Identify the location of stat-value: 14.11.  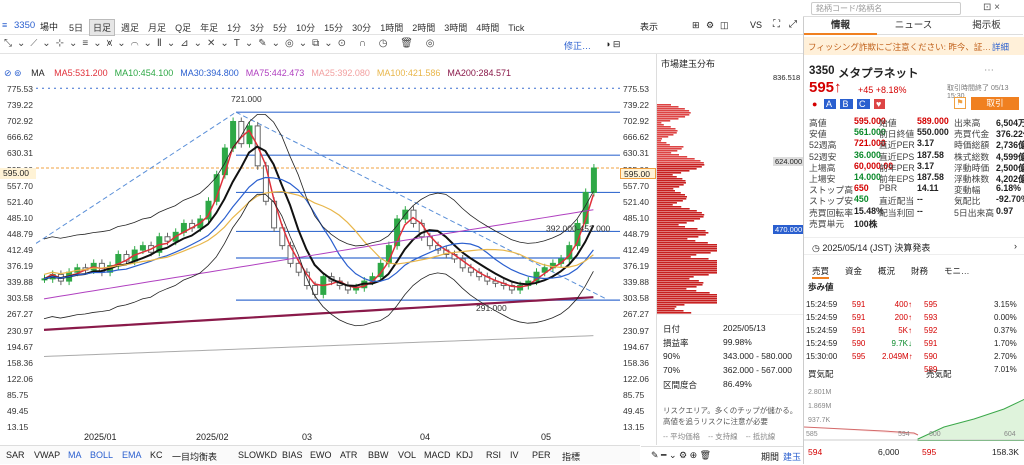
(928, 188).